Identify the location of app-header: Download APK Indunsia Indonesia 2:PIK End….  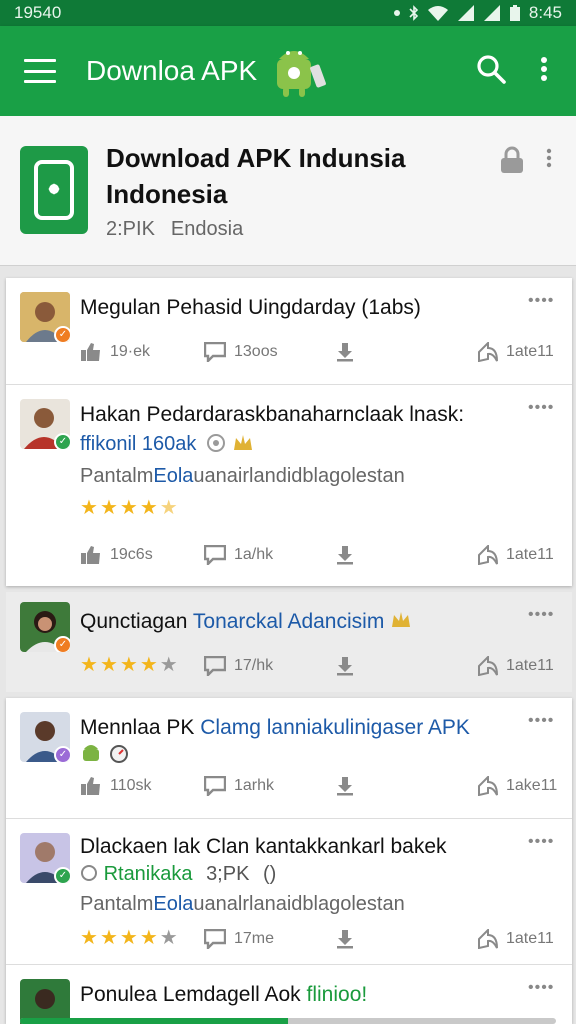
(288, 191).